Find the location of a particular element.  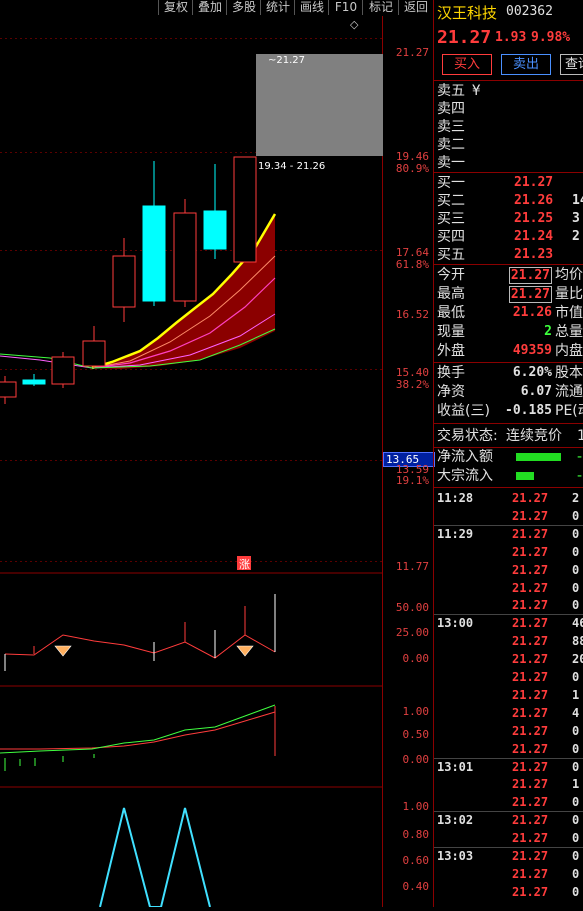

chart-toolbar: 复权 叠加 多股 统计 画线 F10 标记 返回 ◇ is located at coordinates (216, 15).